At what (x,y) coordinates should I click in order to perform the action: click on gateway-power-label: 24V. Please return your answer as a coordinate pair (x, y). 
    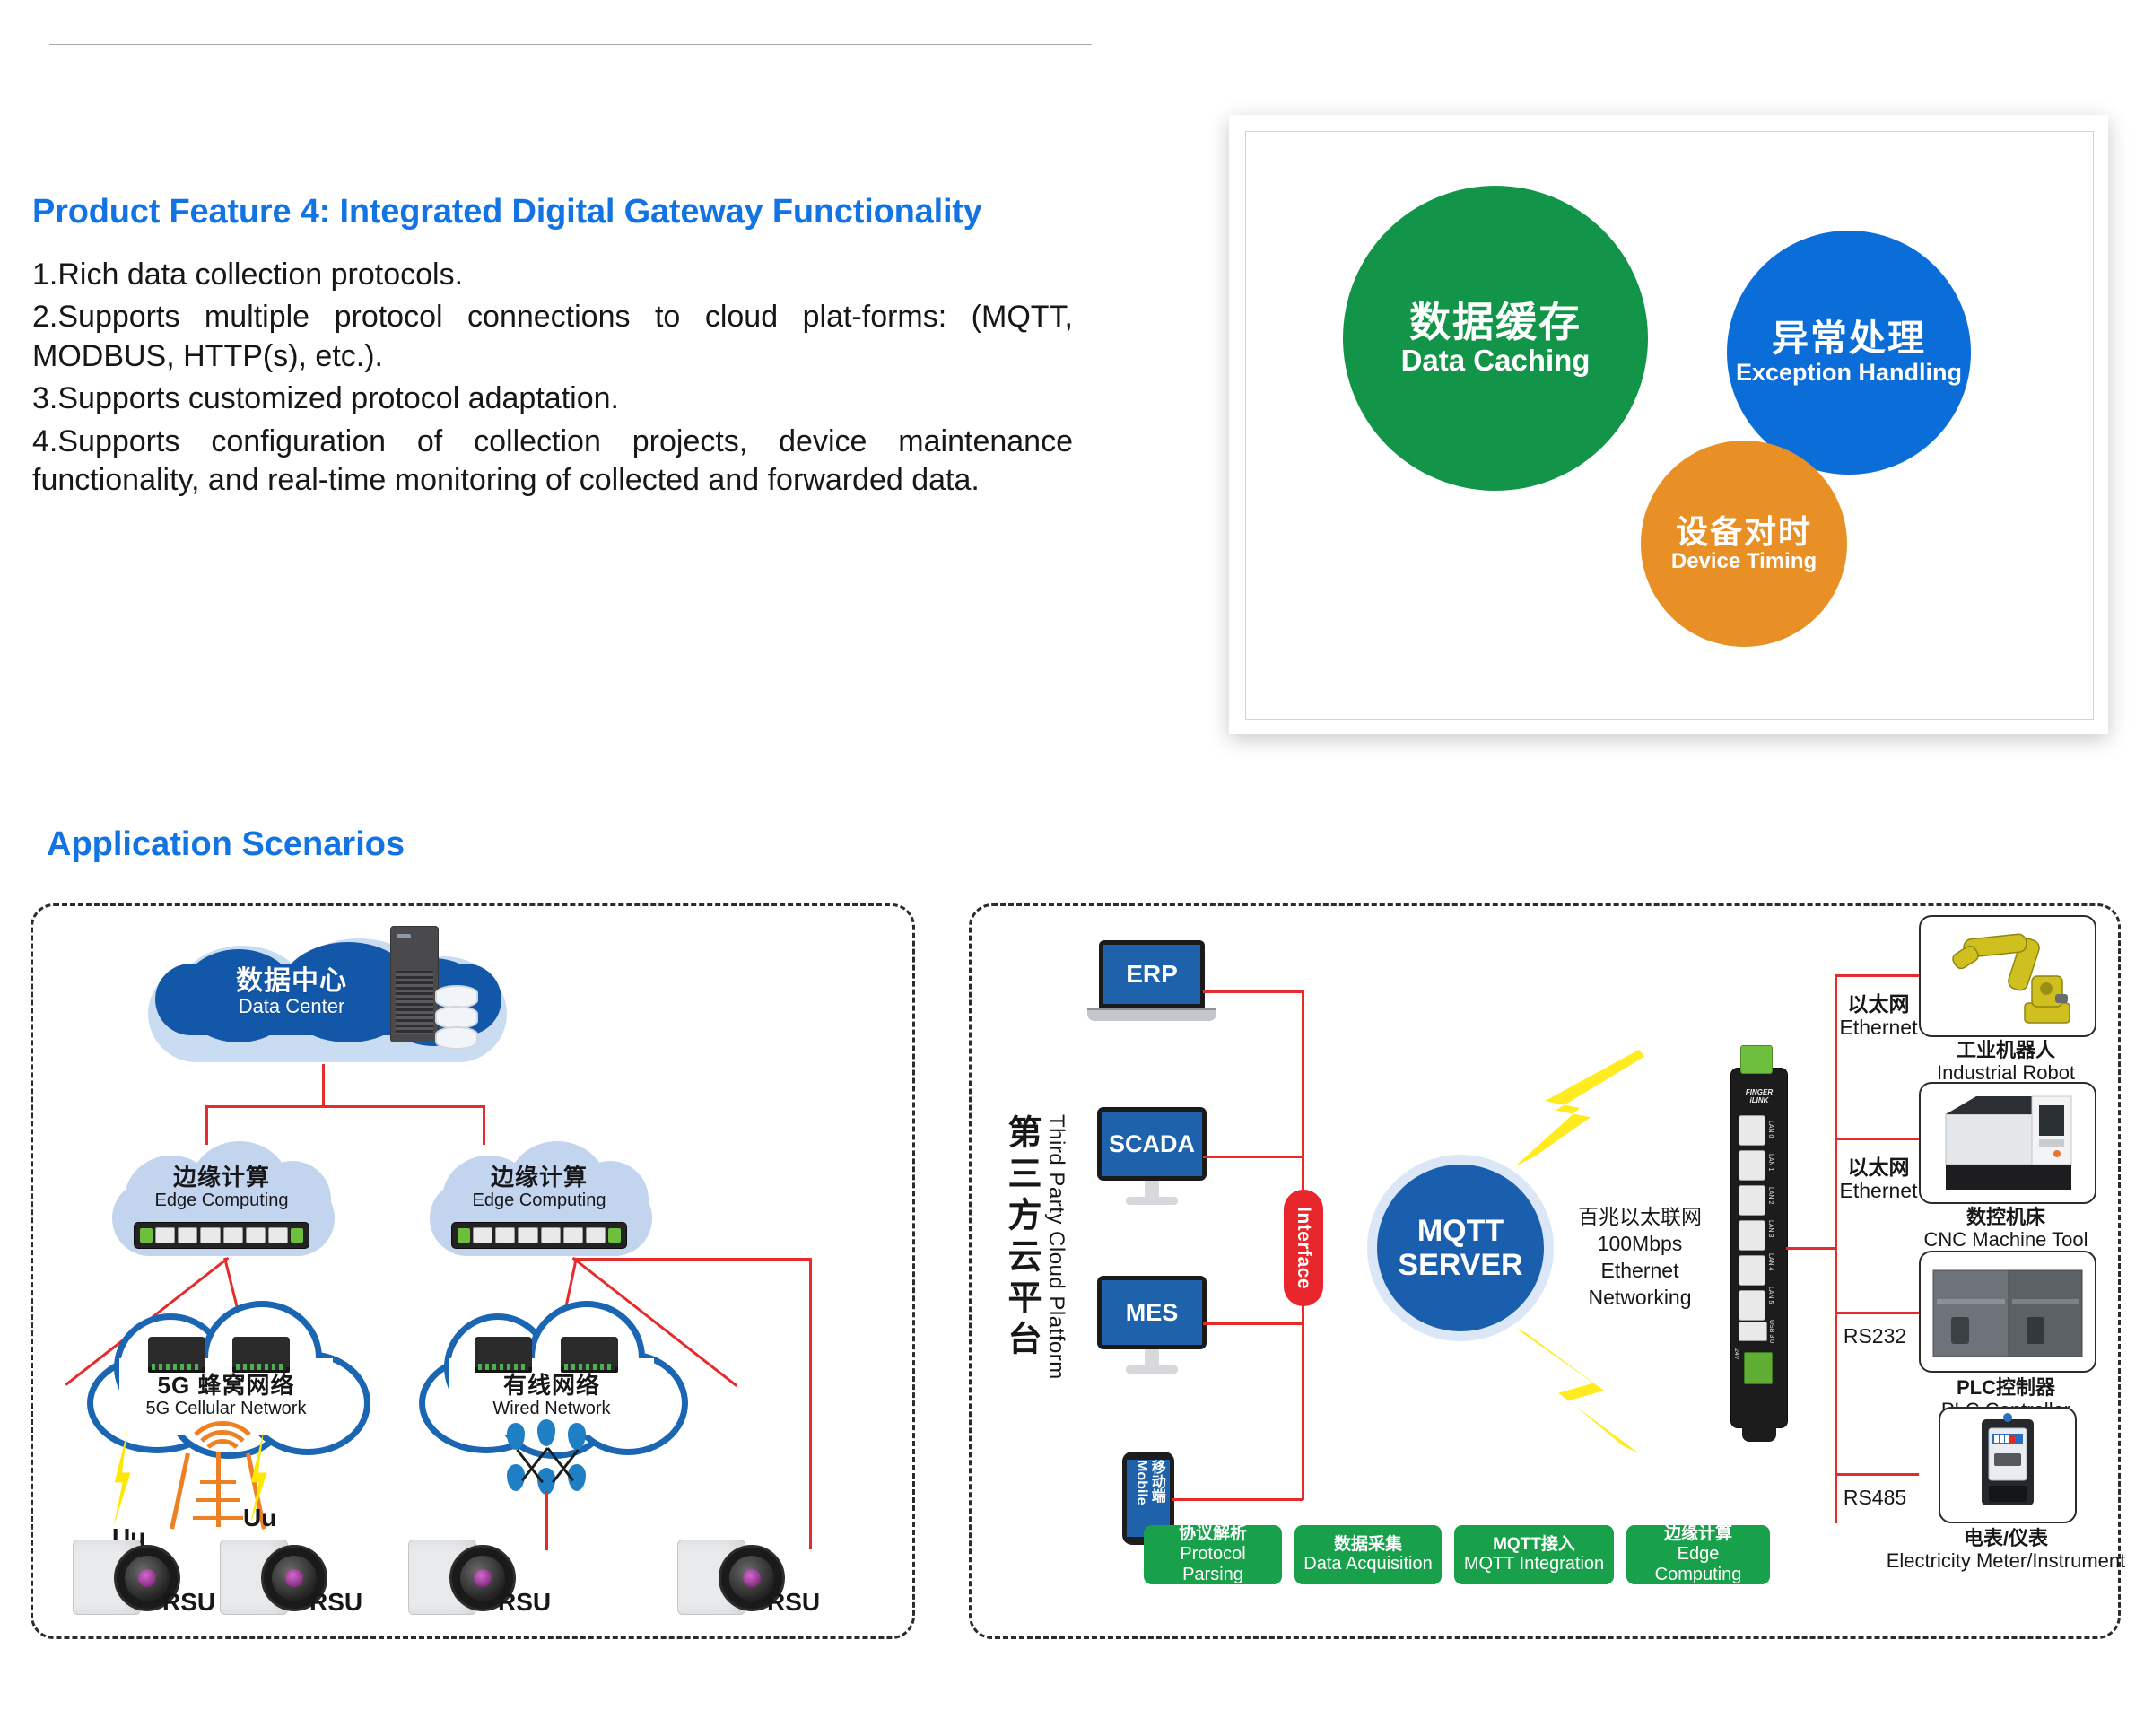
    Looking at the image, I should click on (1736, 1354).